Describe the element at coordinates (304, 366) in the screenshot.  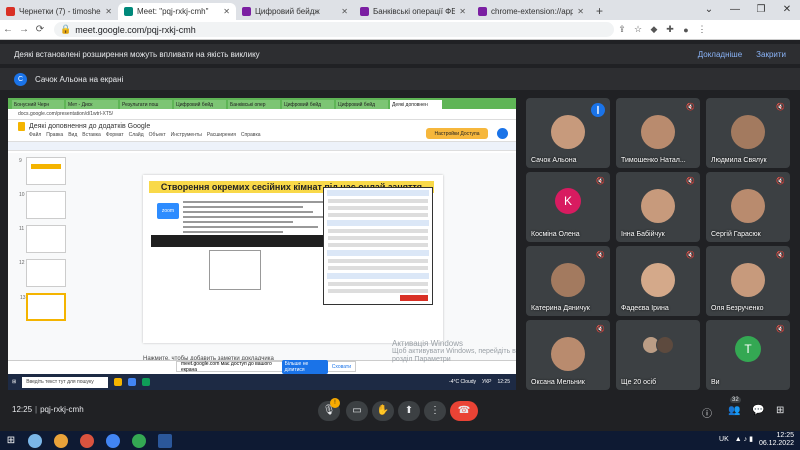
I see `stop-sharing-button: Більше не ділитися` at that location.